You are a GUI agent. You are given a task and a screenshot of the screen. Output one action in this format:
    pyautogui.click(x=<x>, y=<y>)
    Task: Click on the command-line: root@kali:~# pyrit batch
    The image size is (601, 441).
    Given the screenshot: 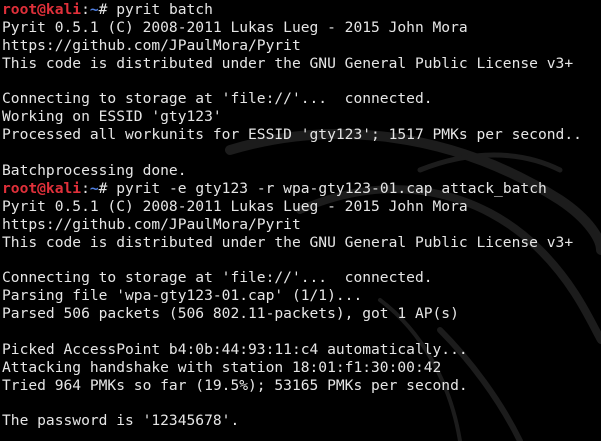 What is the action you would take?
    pyautogui.click(x=301, y=10)
    